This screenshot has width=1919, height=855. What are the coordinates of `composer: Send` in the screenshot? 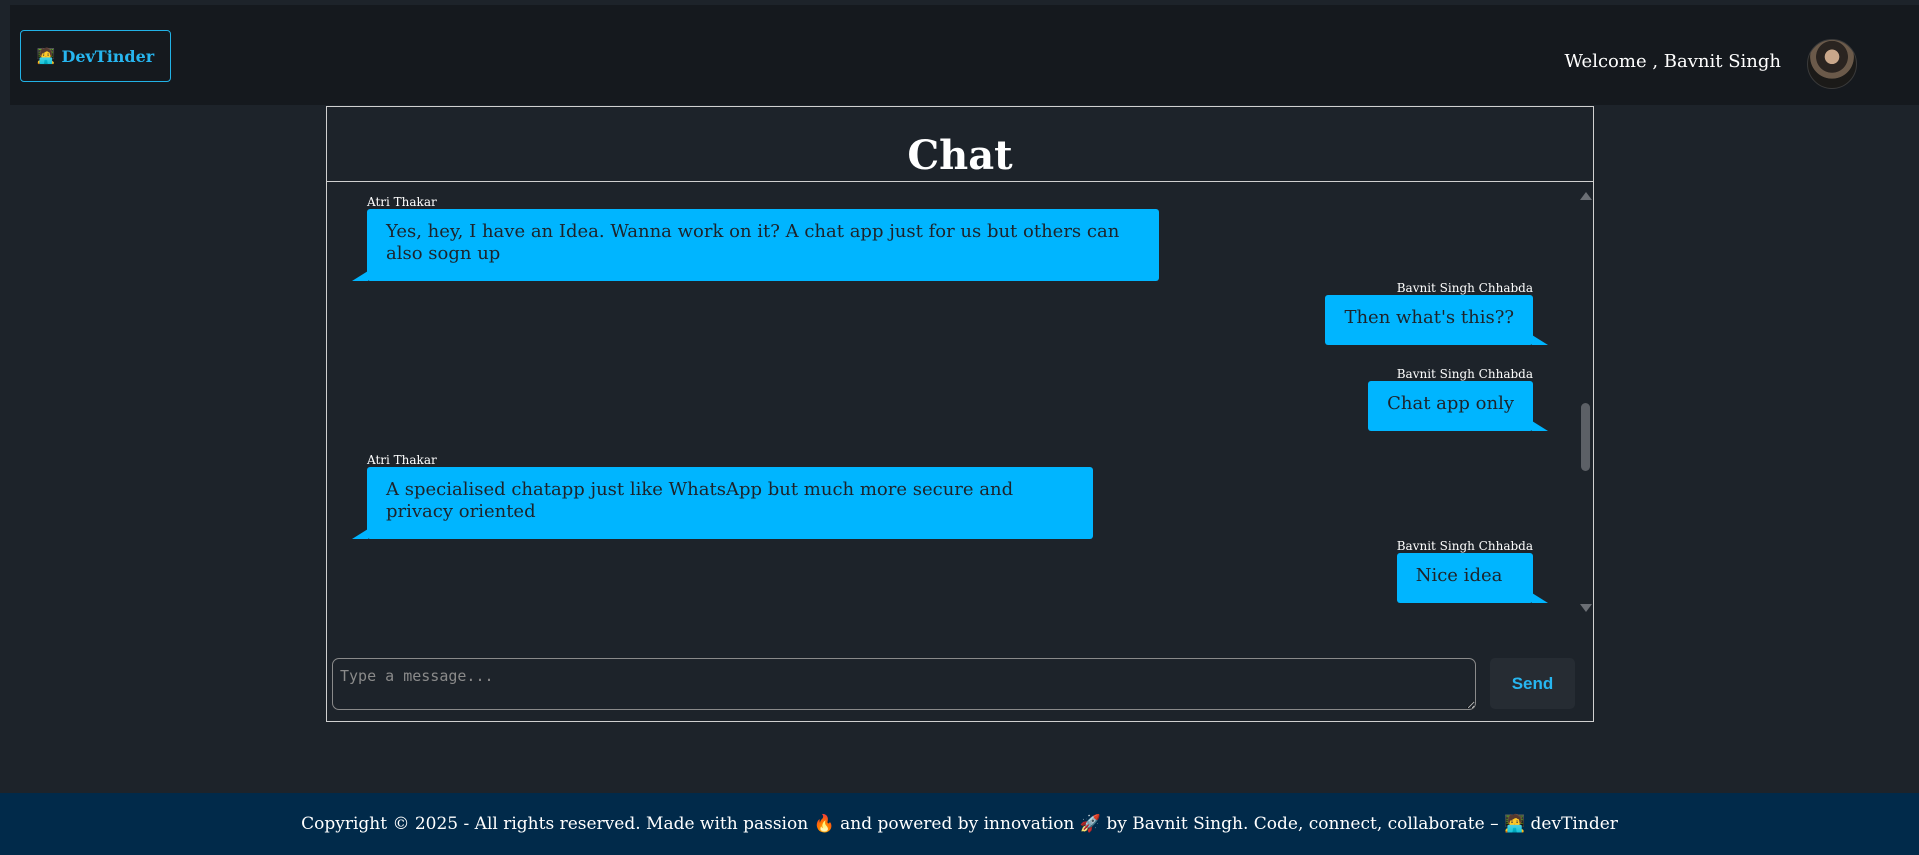 It's located at (960, 681).